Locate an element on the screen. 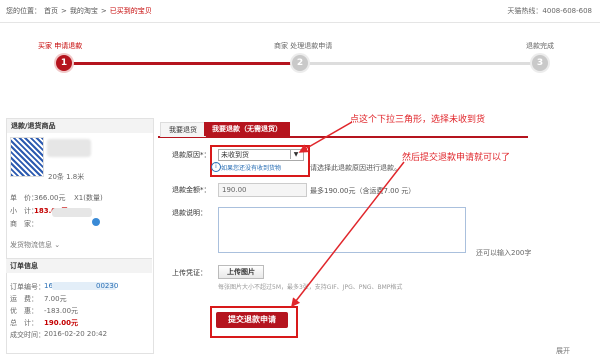 This screenshot has height=356, width=600. arrow-to-submit is located at coordinates (348, 234).